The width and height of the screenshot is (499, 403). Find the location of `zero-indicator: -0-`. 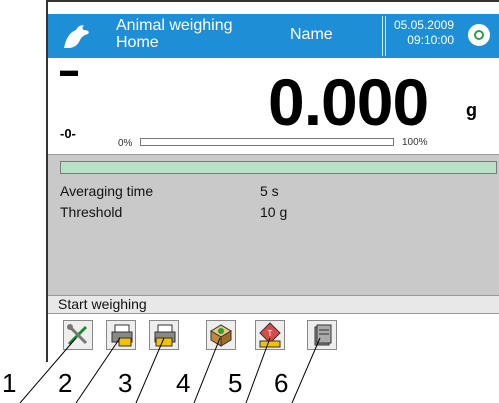

zero-indicator: -0- is located at coordinates (68, 133).